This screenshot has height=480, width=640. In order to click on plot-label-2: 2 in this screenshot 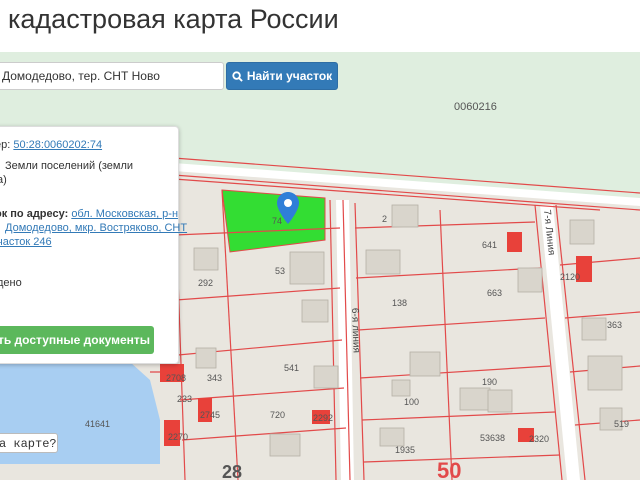, I will do `click(384, 219)`.